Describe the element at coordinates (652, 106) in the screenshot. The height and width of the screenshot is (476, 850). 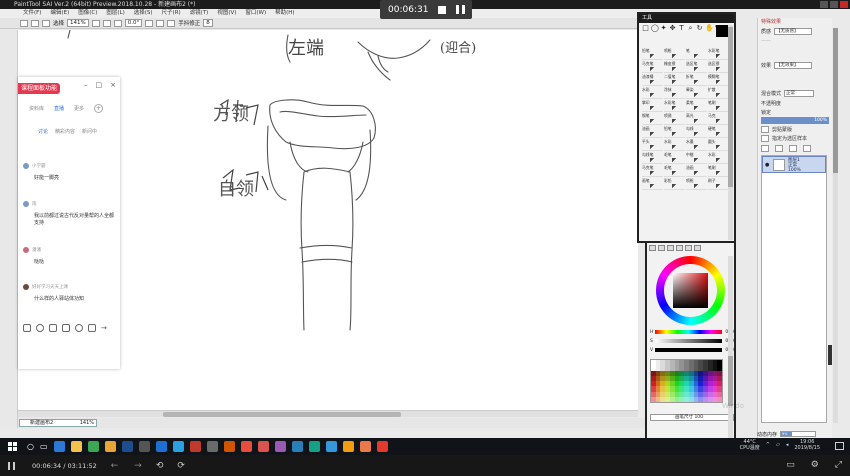
I see `brush-tool-item: 掌印` at that location.